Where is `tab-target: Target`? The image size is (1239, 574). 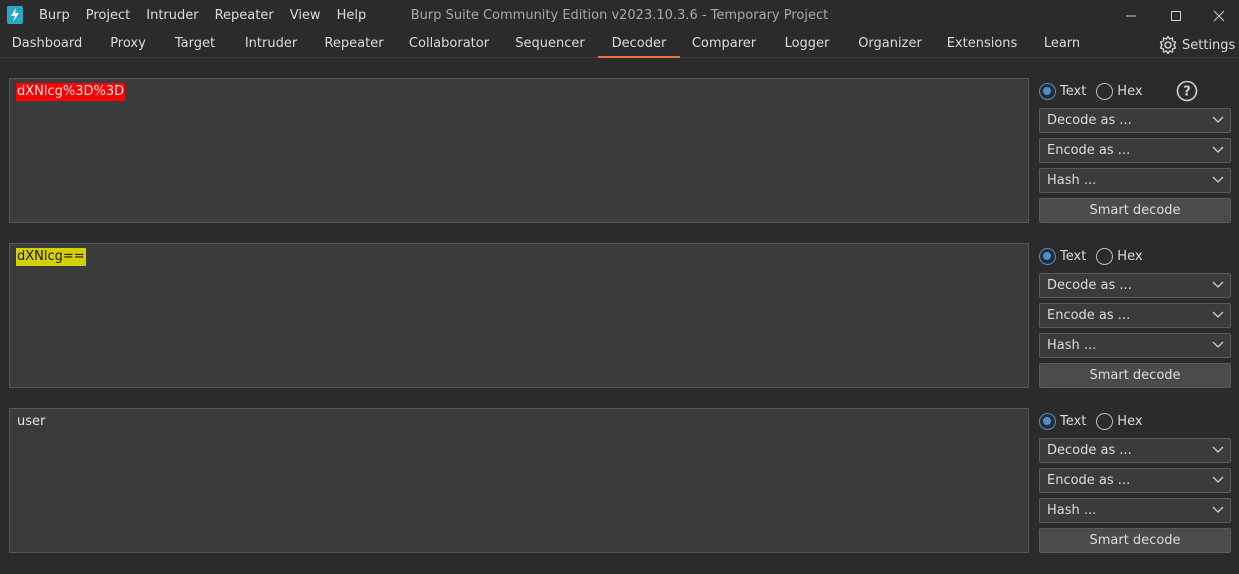 tab-target: Target is located at coordinates (195, 45).